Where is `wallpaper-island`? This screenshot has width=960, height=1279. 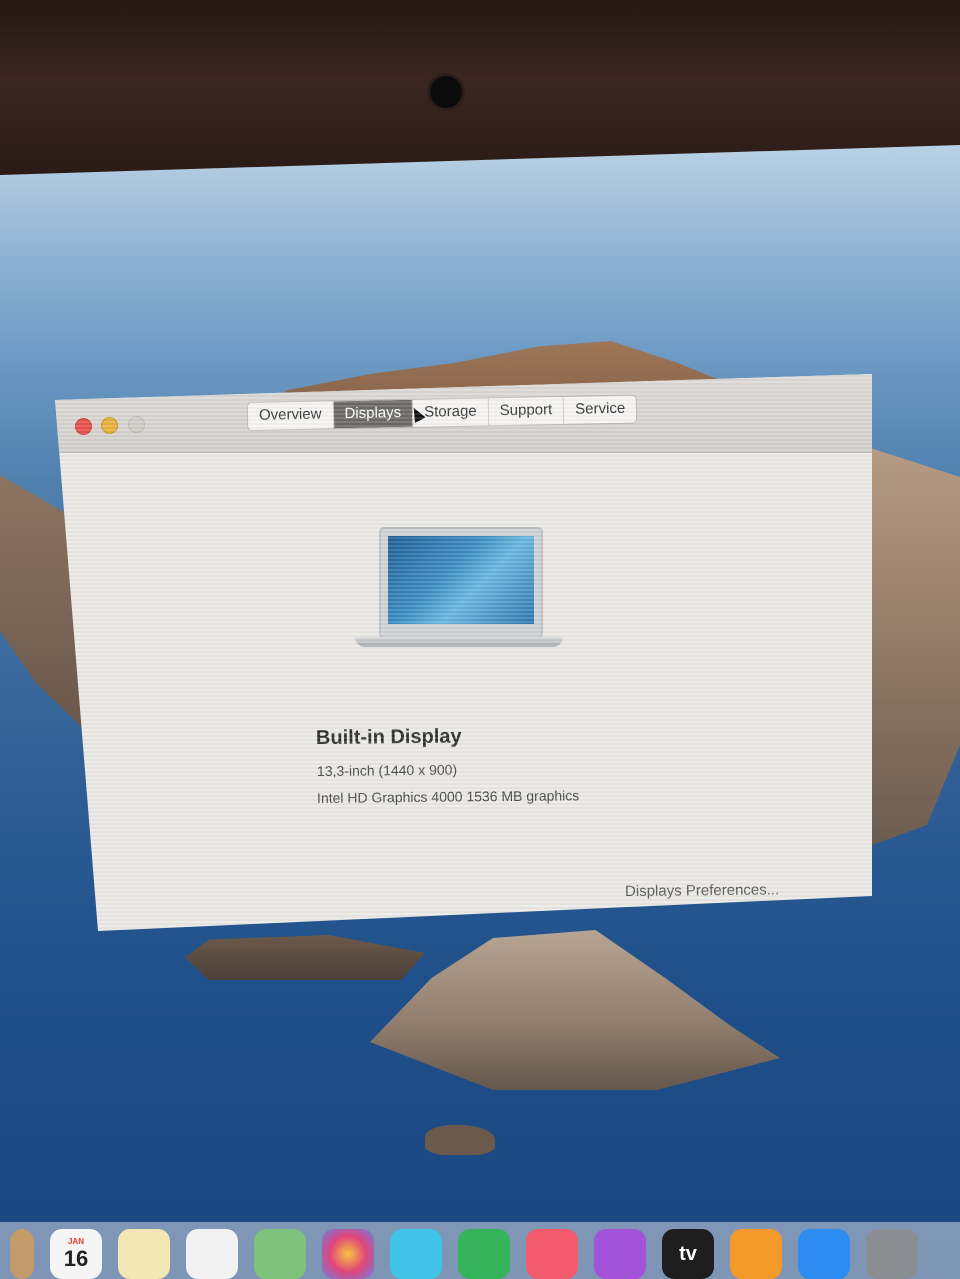 wallpaper-island is located at coordinates (575, 1010).